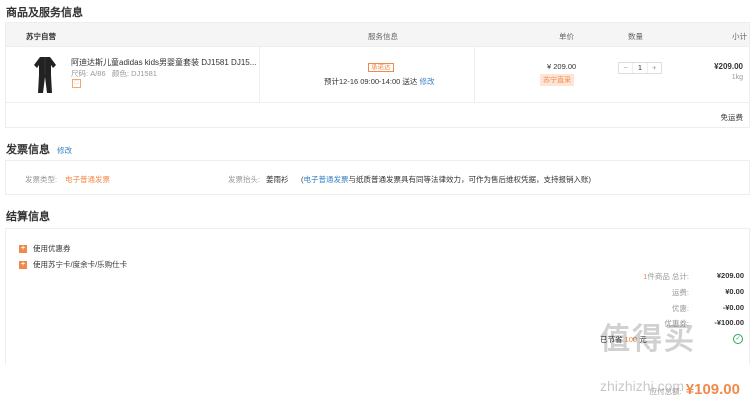  I want to click on color-label: 颜色:, so click(120, 73).